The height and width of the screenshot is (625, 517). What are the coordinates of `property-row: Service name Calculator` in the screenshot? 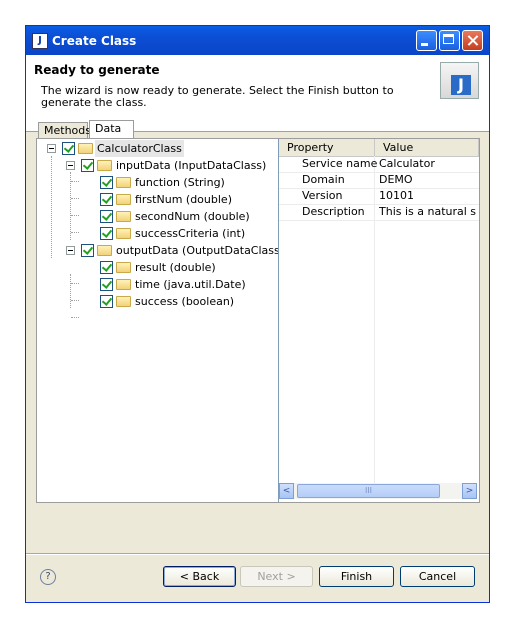 It's located at (379, 164).